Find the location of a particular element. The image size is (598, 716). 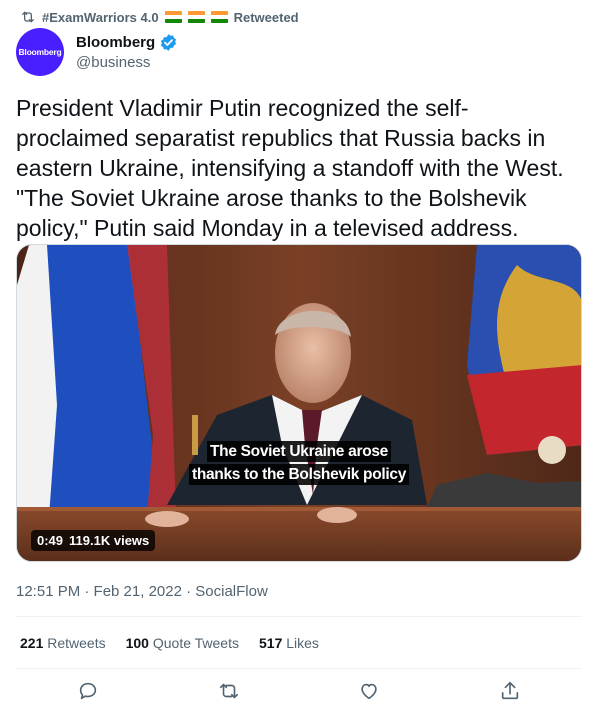

user-handle: @business is located at coordinates (127, 62).